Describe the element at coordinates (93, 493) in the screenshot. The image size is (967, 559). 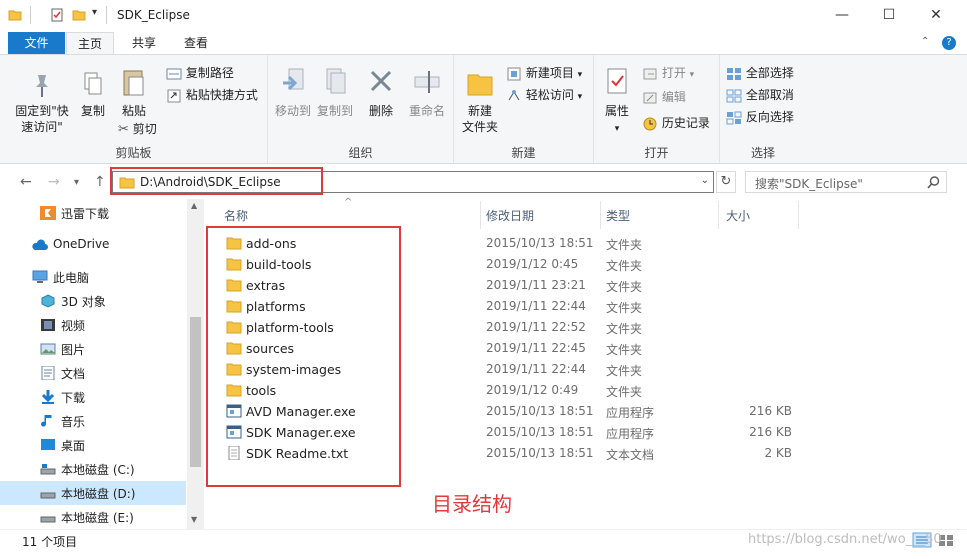
I see `sidebar-item-drive-d: 本地磁盘 (D:)` at that location.